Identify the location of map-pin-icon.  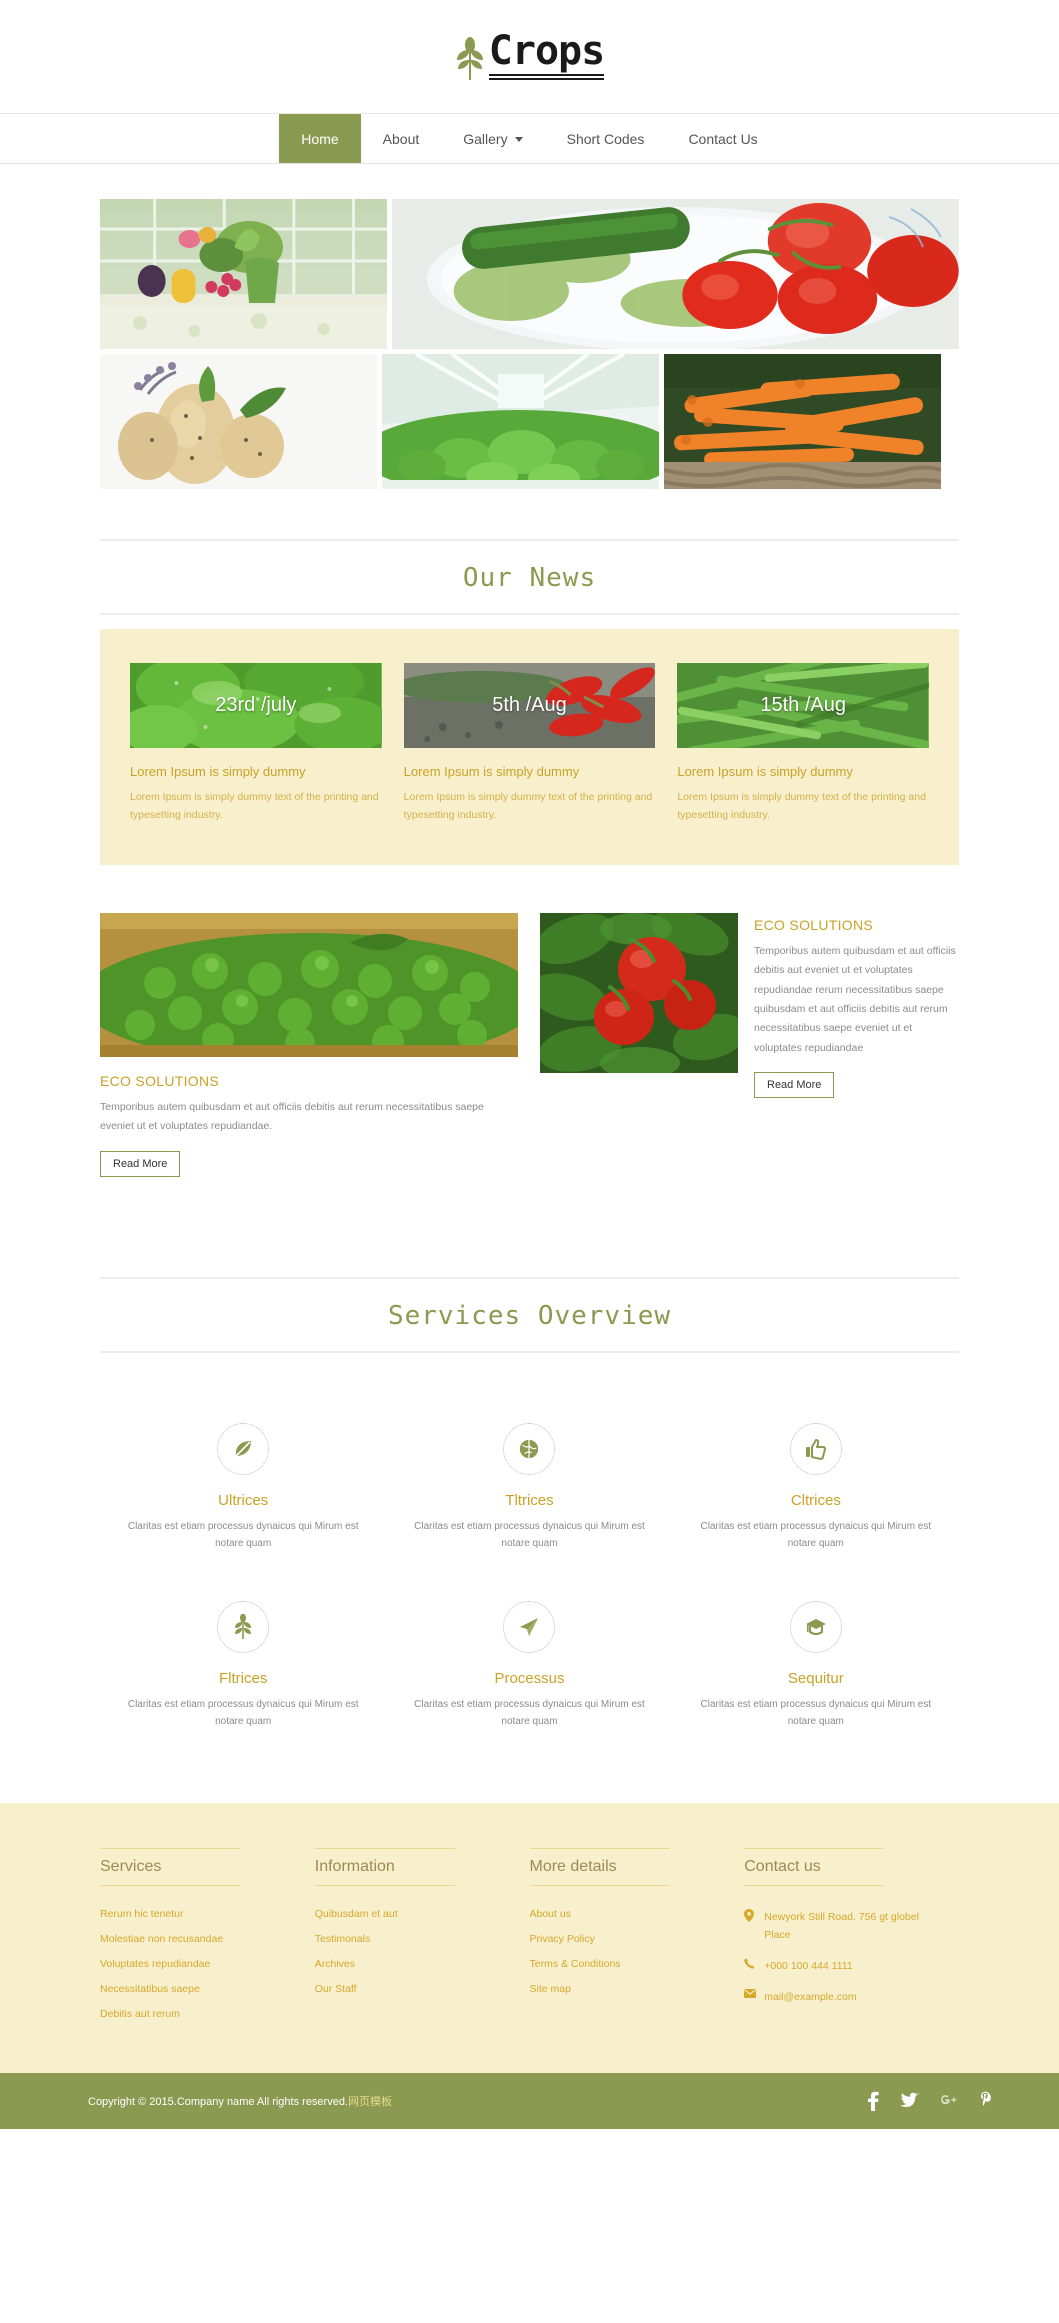
(750, 1916).